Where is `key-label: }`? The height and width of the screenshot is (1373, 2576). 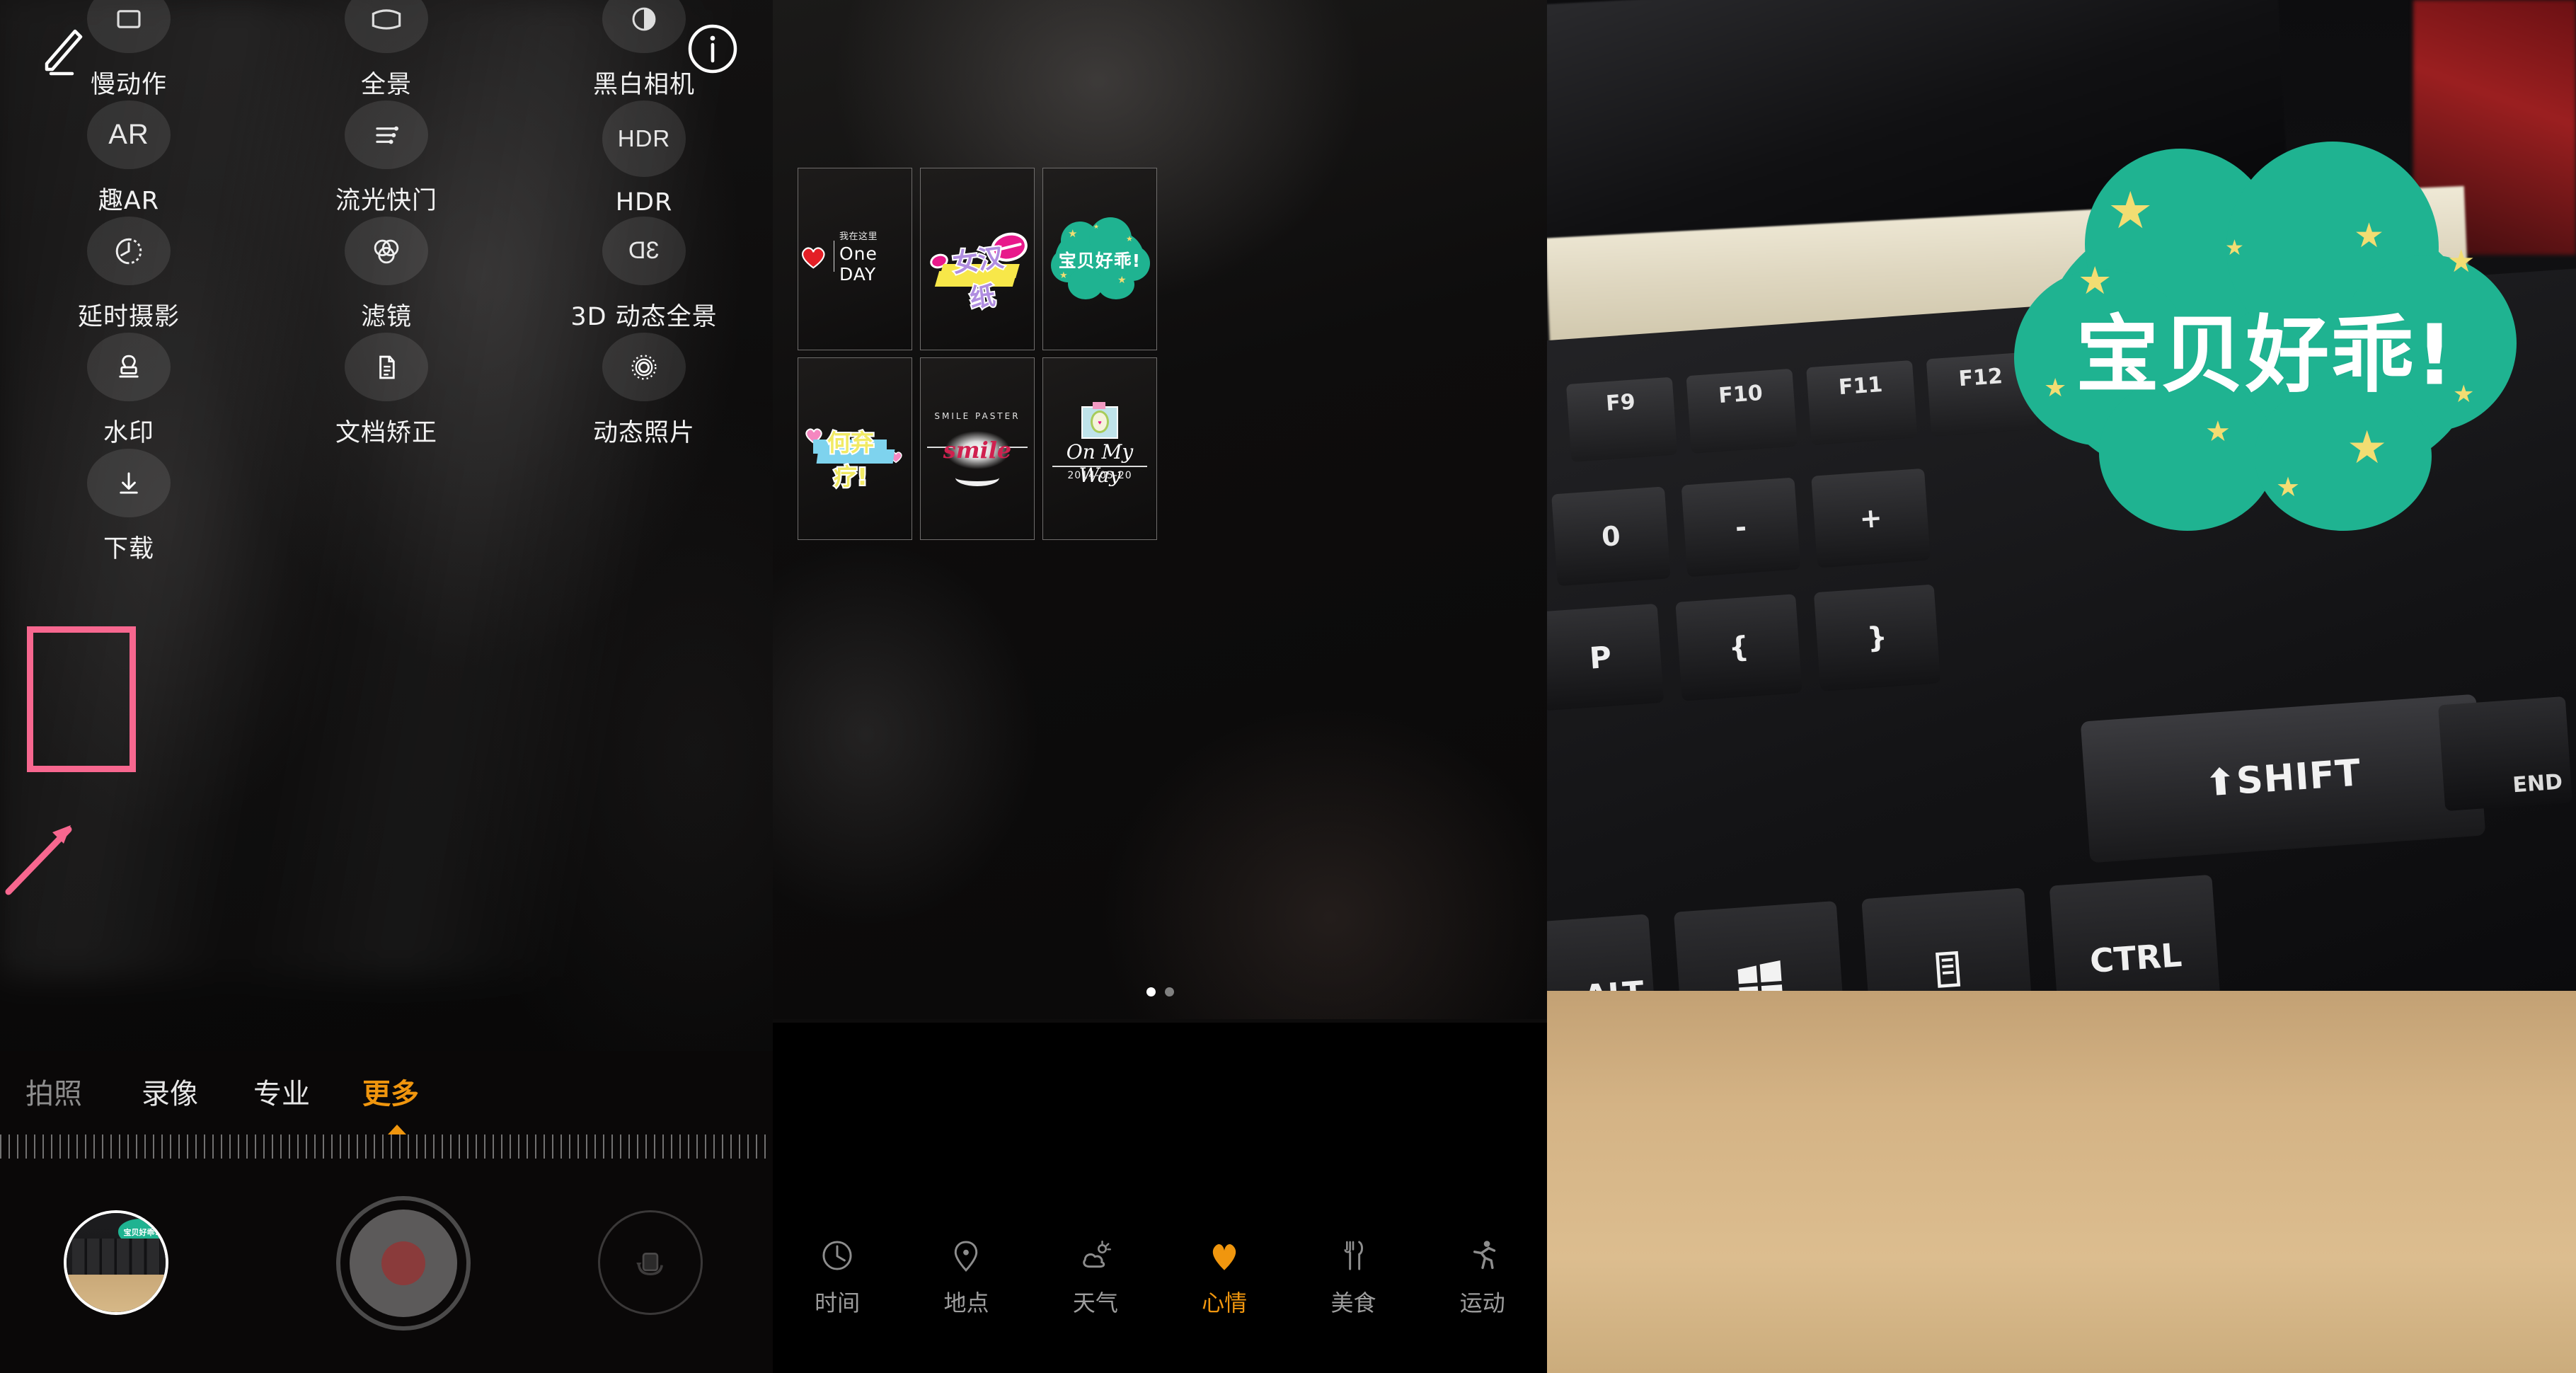 key-label: } is located at coordinates (1877, 638).